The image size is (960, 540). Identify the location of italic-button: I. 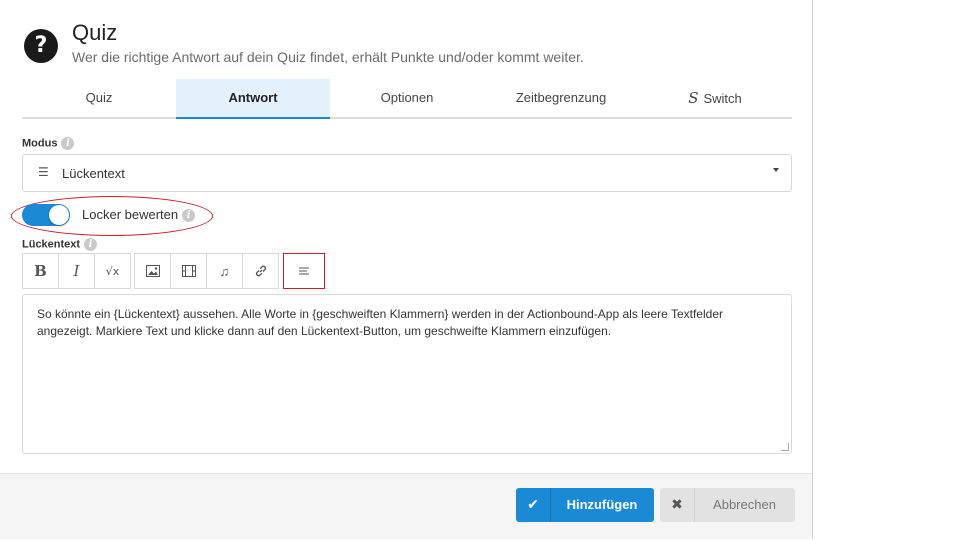
(76, 271).